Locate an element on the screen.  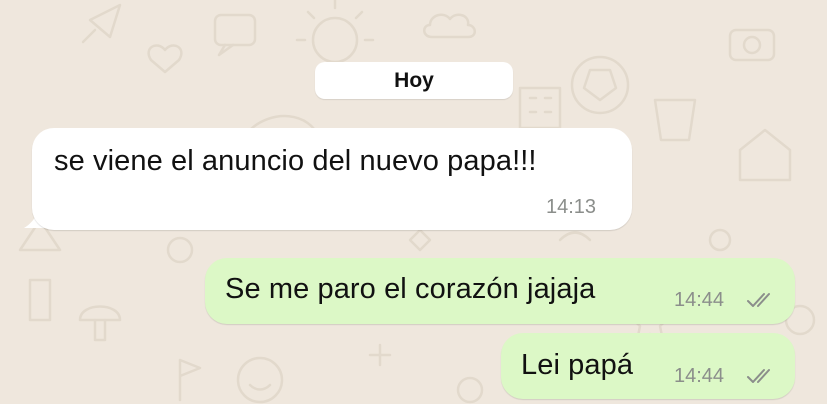
message-timestamp: 14:13 is located at coordinates (571, 207).